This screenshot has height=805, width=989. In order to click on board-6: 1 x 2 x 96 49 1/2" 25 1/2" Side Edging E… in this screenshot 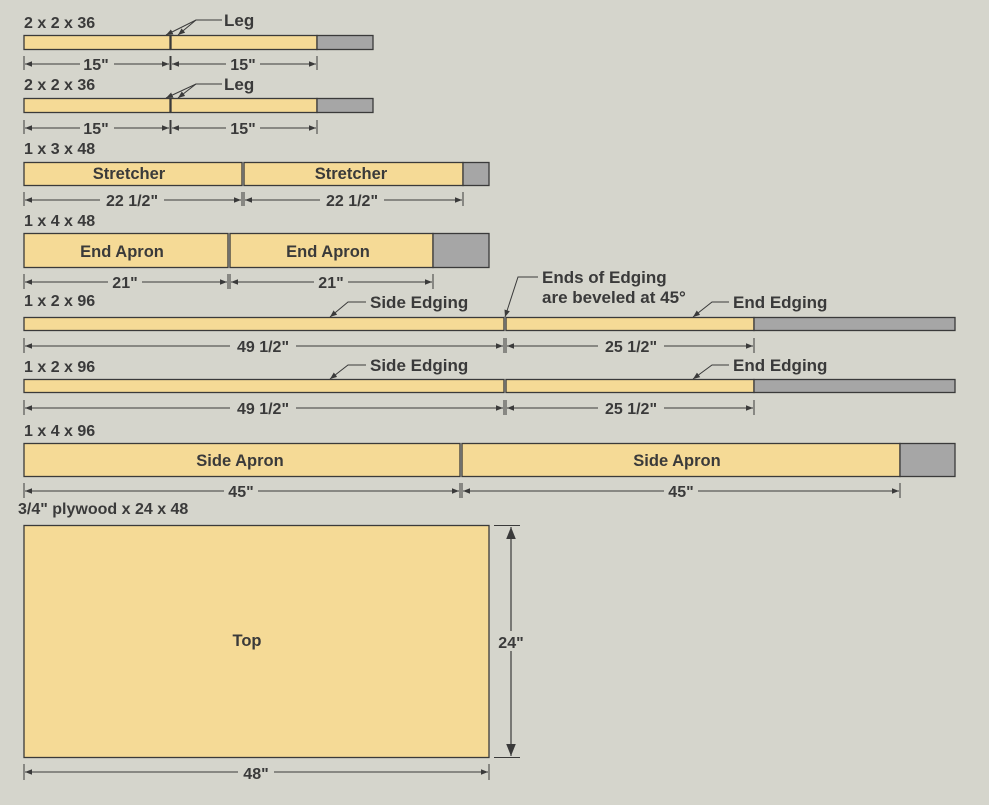, I will do `click(489, 387)`.